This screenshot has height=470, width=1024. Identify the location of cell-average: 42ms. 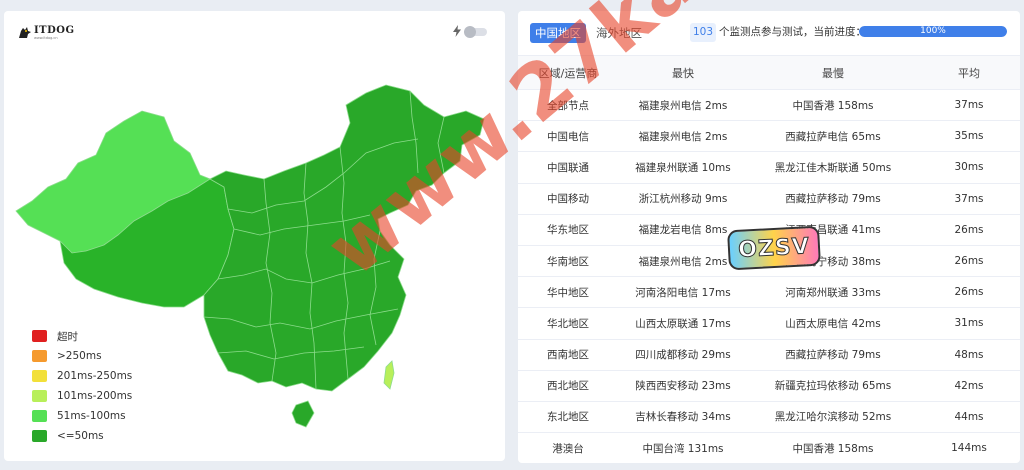
(969, 385).